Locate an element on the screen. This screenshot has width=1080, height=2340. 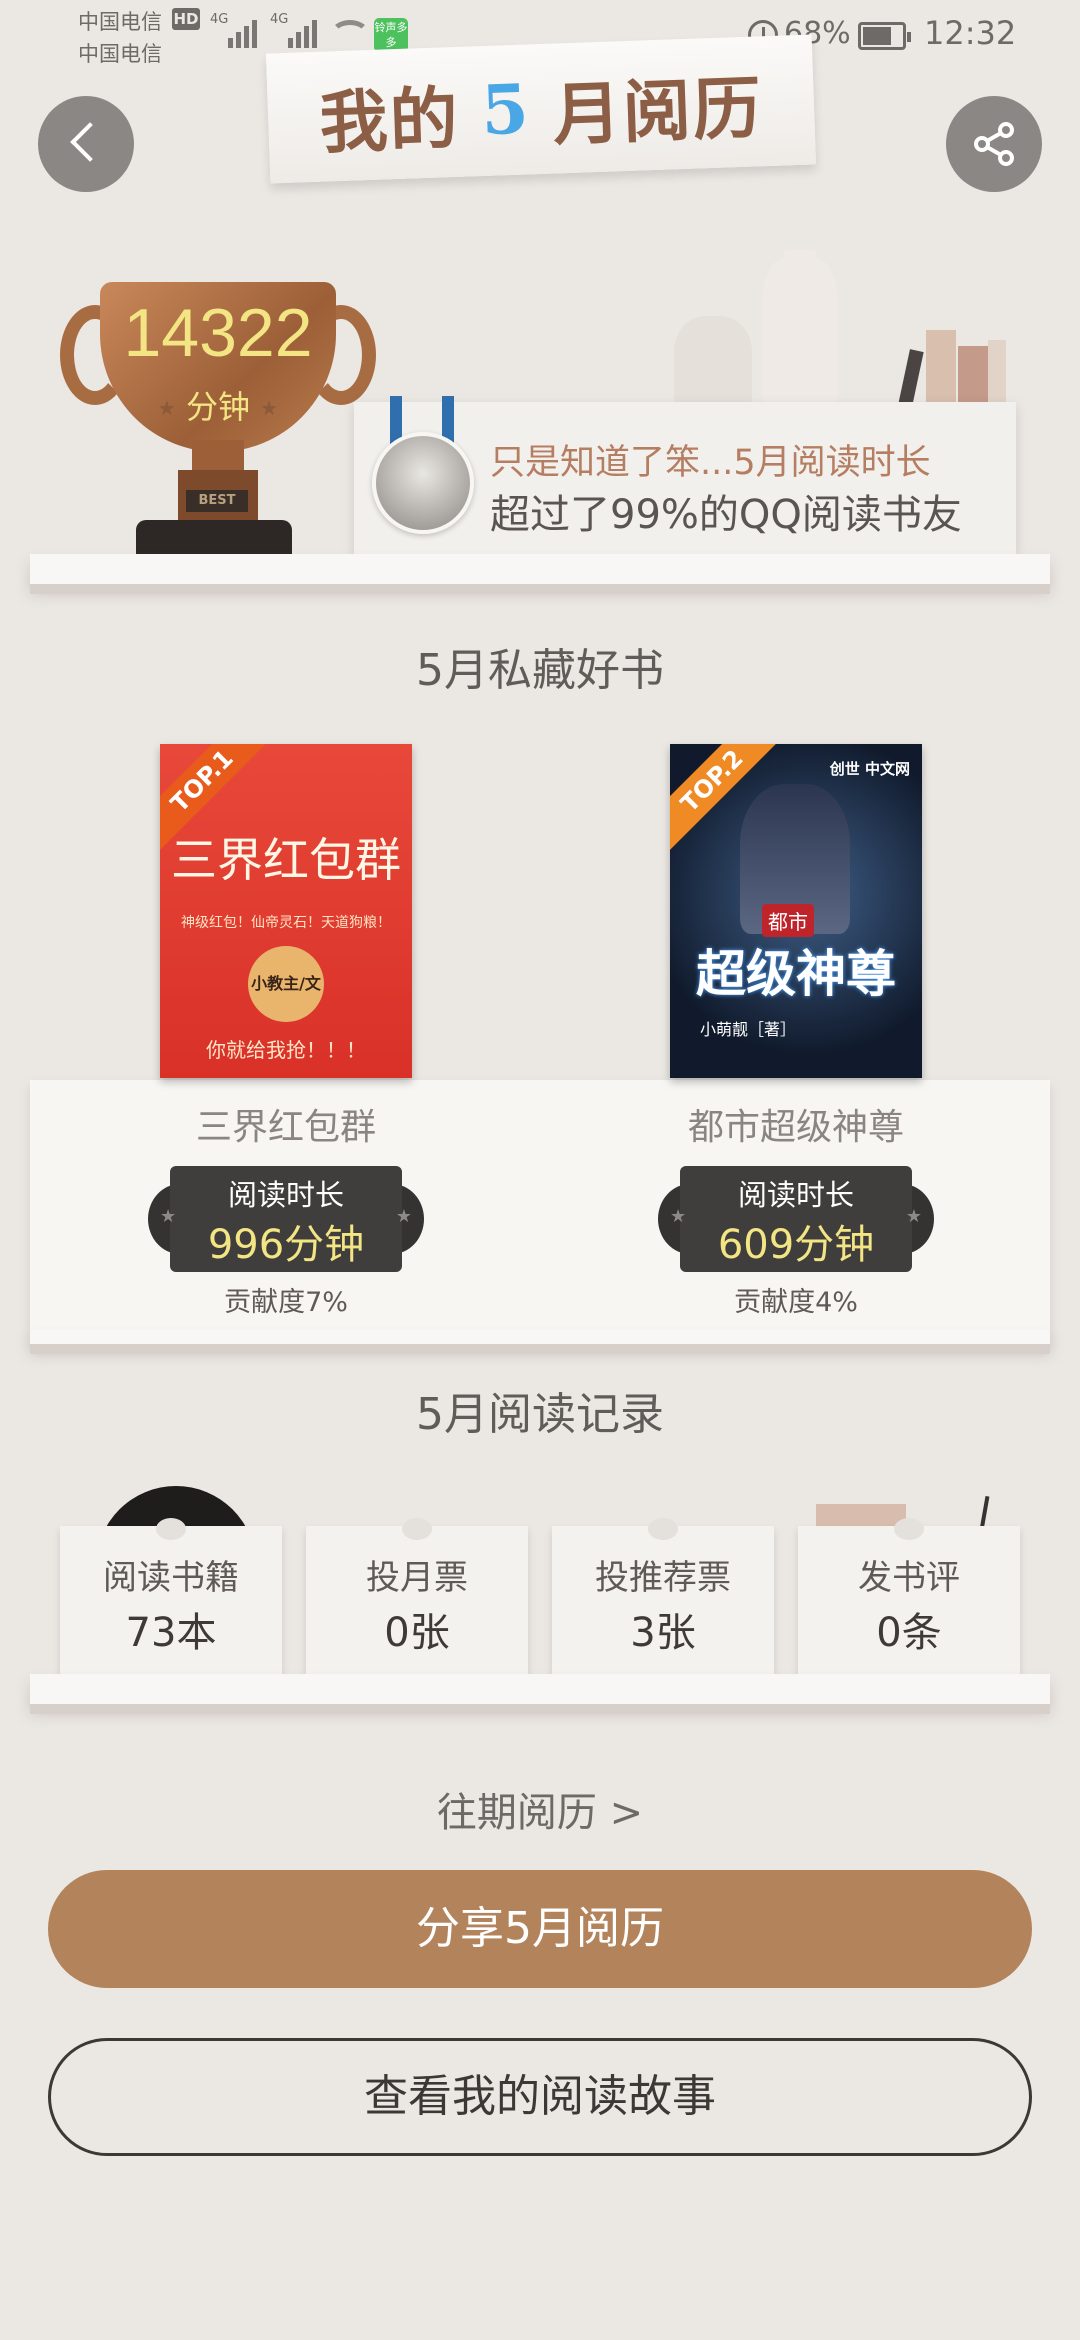
wifi-icon is located at coordinates (350, 35).